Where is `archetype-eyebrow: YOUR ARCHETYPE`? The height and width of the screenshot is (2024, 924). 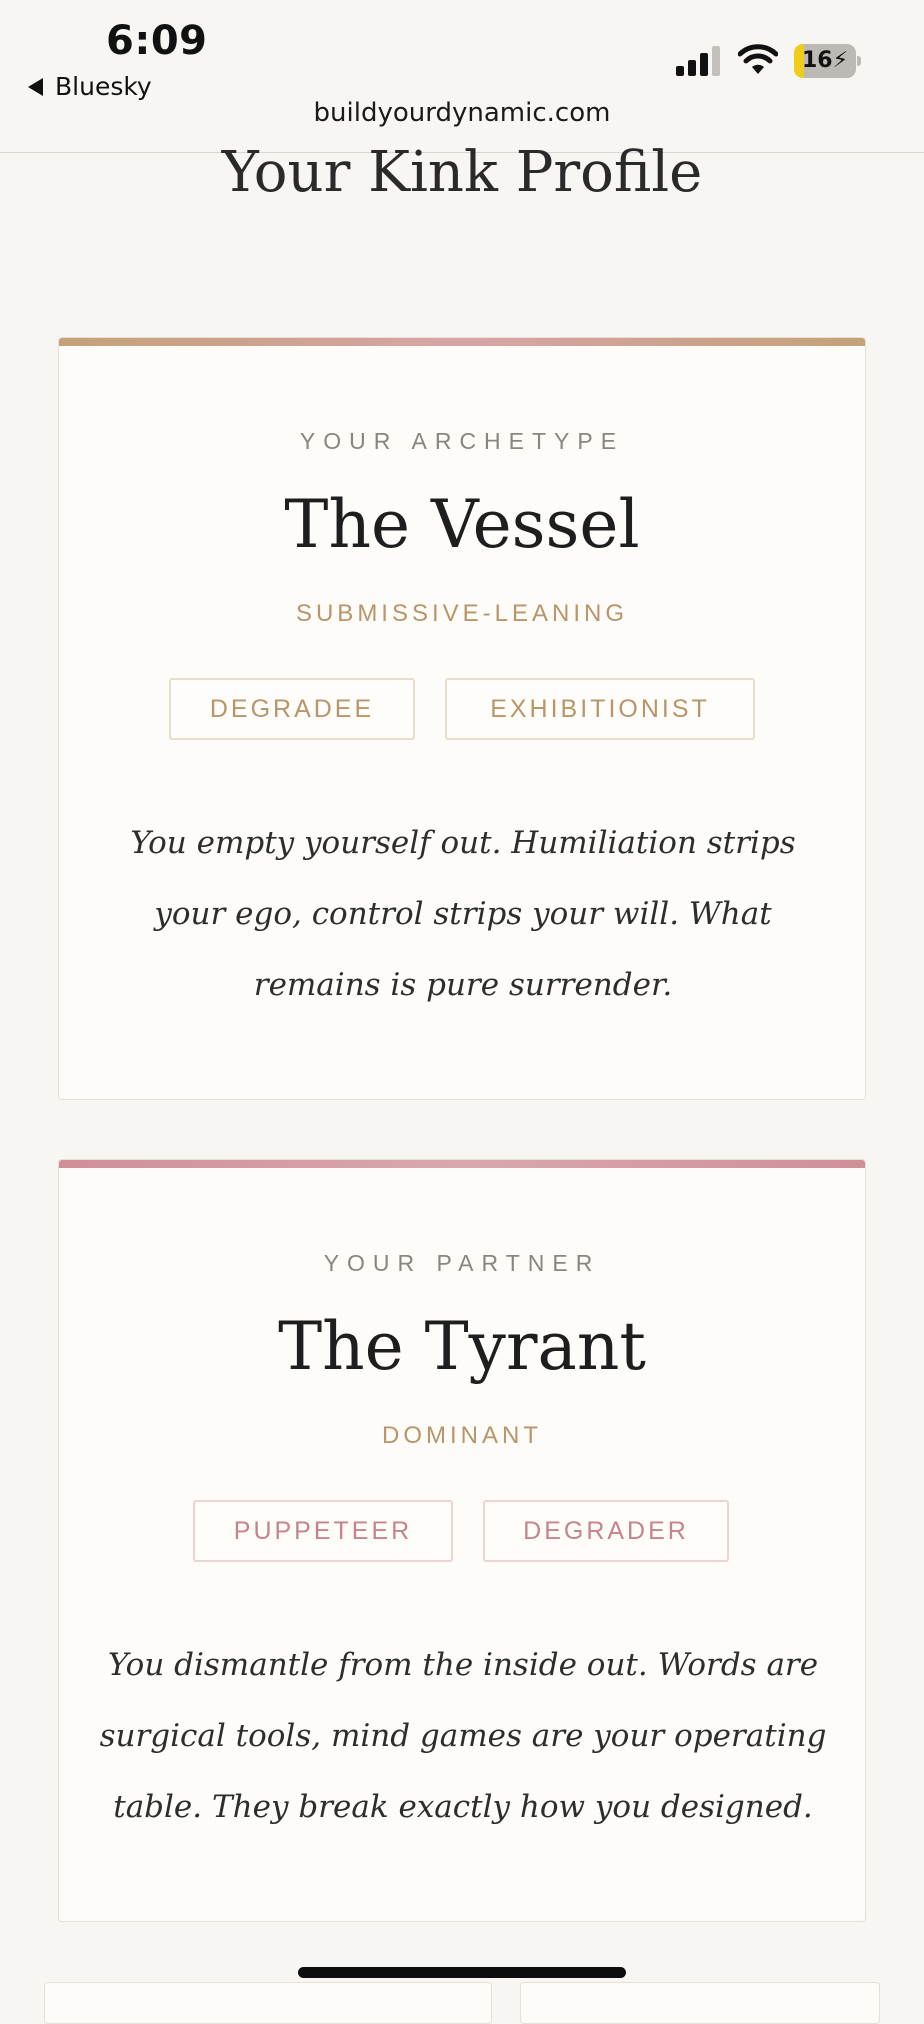 archetype-eyebrow: YOUR ARCHETYPE is located at coordinates (462, 441).